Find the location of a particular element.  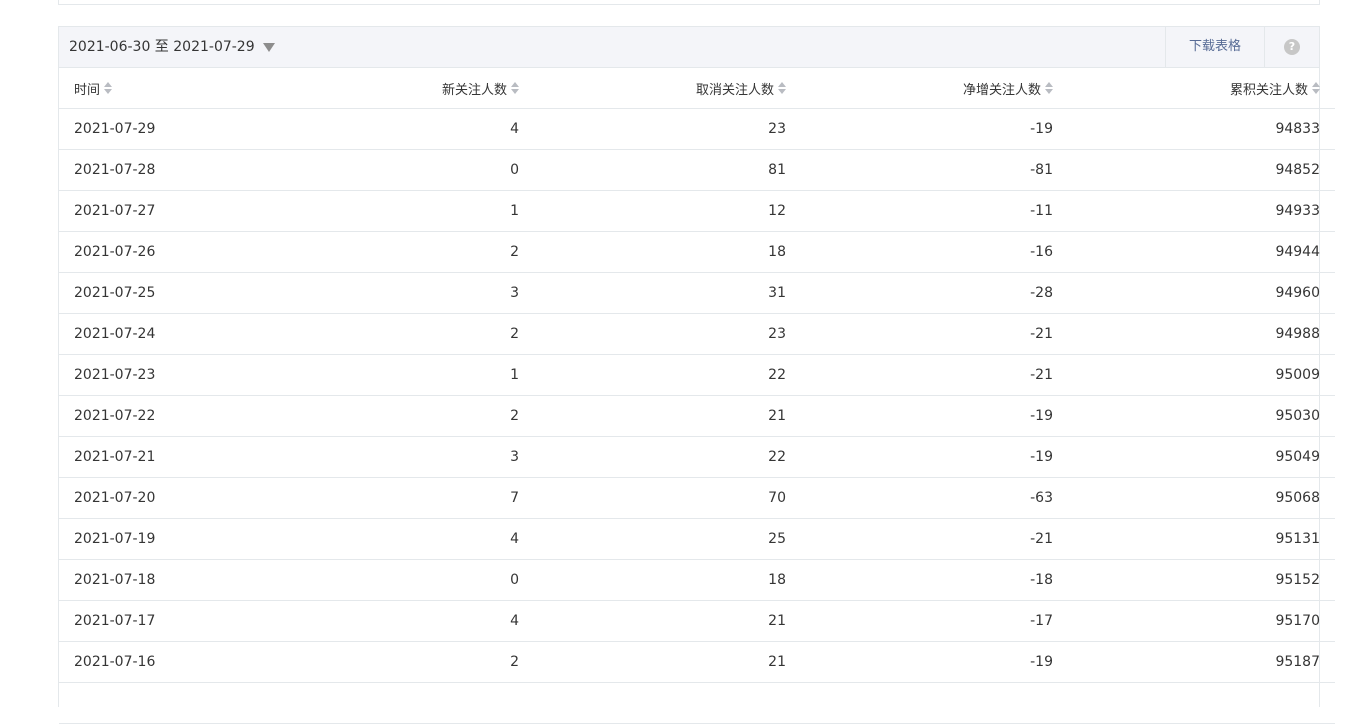

cell-cumulative: 94988 is located at coordinates (1201, 334).